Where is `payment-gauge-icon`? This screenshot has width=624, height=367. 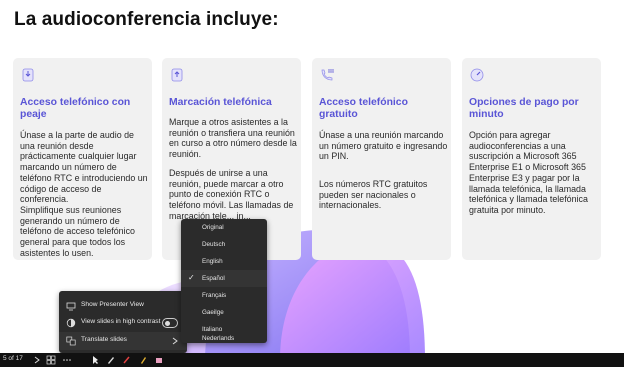 payment-gauge-icon is located at coordinates (477, 75).